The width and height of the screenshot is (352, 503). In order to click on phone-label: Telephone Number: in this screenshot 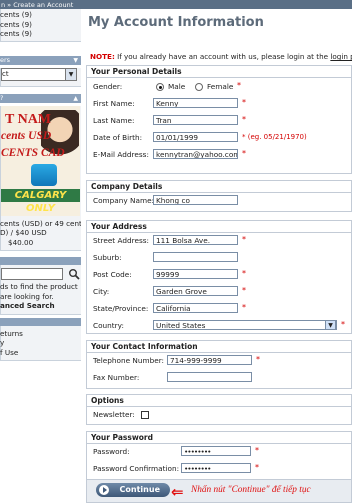, I will do `click(129, 360)`.